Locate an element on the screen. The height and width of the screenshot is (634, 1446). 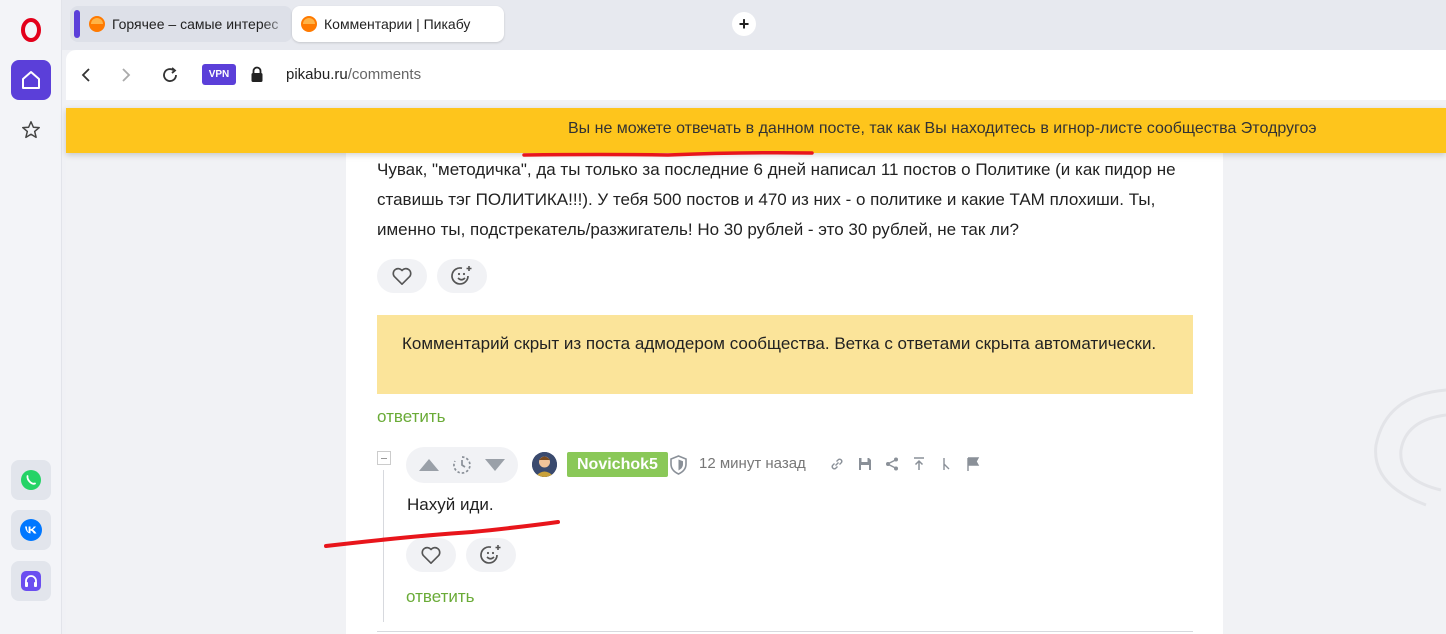
vote-controls is located at coordinates (462, 465).